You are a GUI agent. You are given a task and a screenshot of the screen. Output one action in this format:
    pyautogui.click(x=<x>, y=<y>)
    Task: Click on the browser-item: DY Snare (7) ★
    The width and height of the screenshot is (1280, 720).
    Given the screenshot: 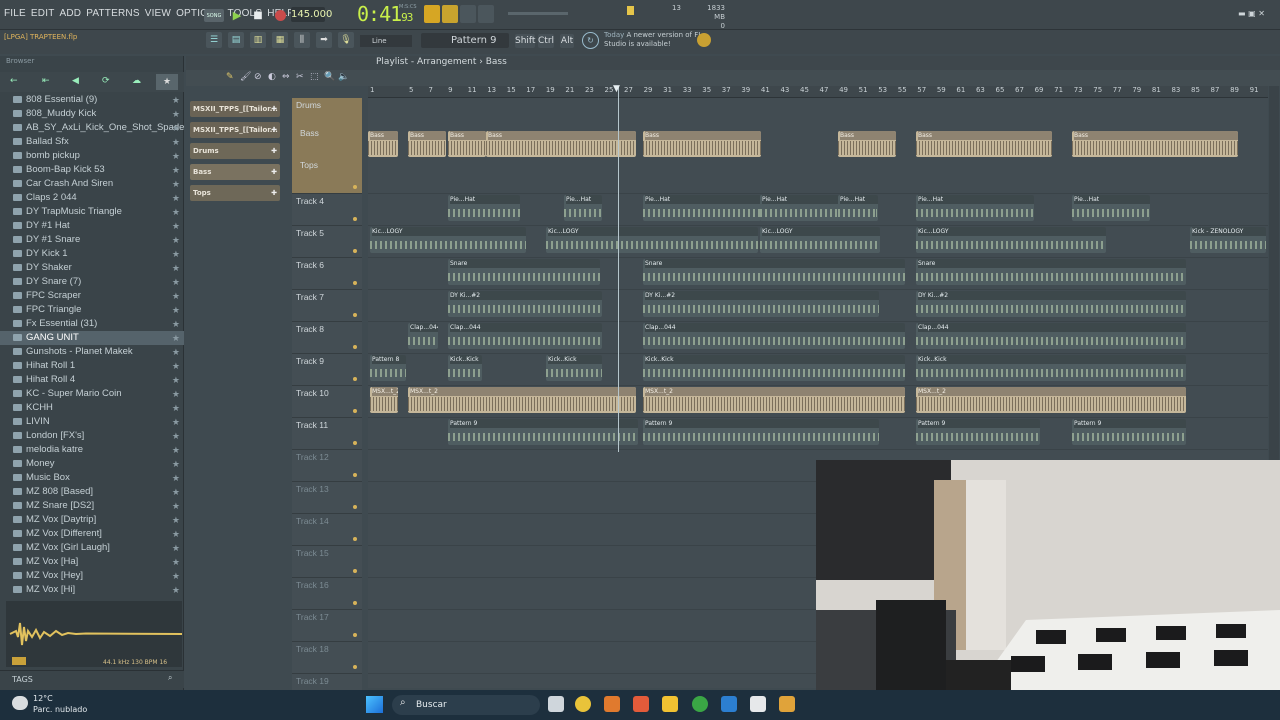 What is the action you would take?
    pyautogui.click(x=92, y=282)
    